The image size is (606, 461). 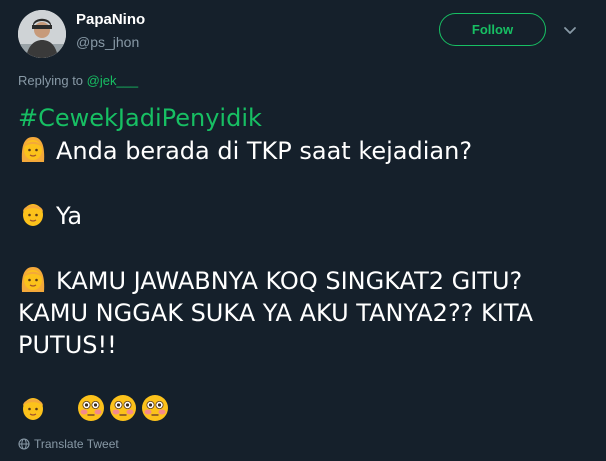 What do you see at coordinates (303, 215) in the screenshot?
I see `tweet-line: Ya` at bounding box center [303, 215].